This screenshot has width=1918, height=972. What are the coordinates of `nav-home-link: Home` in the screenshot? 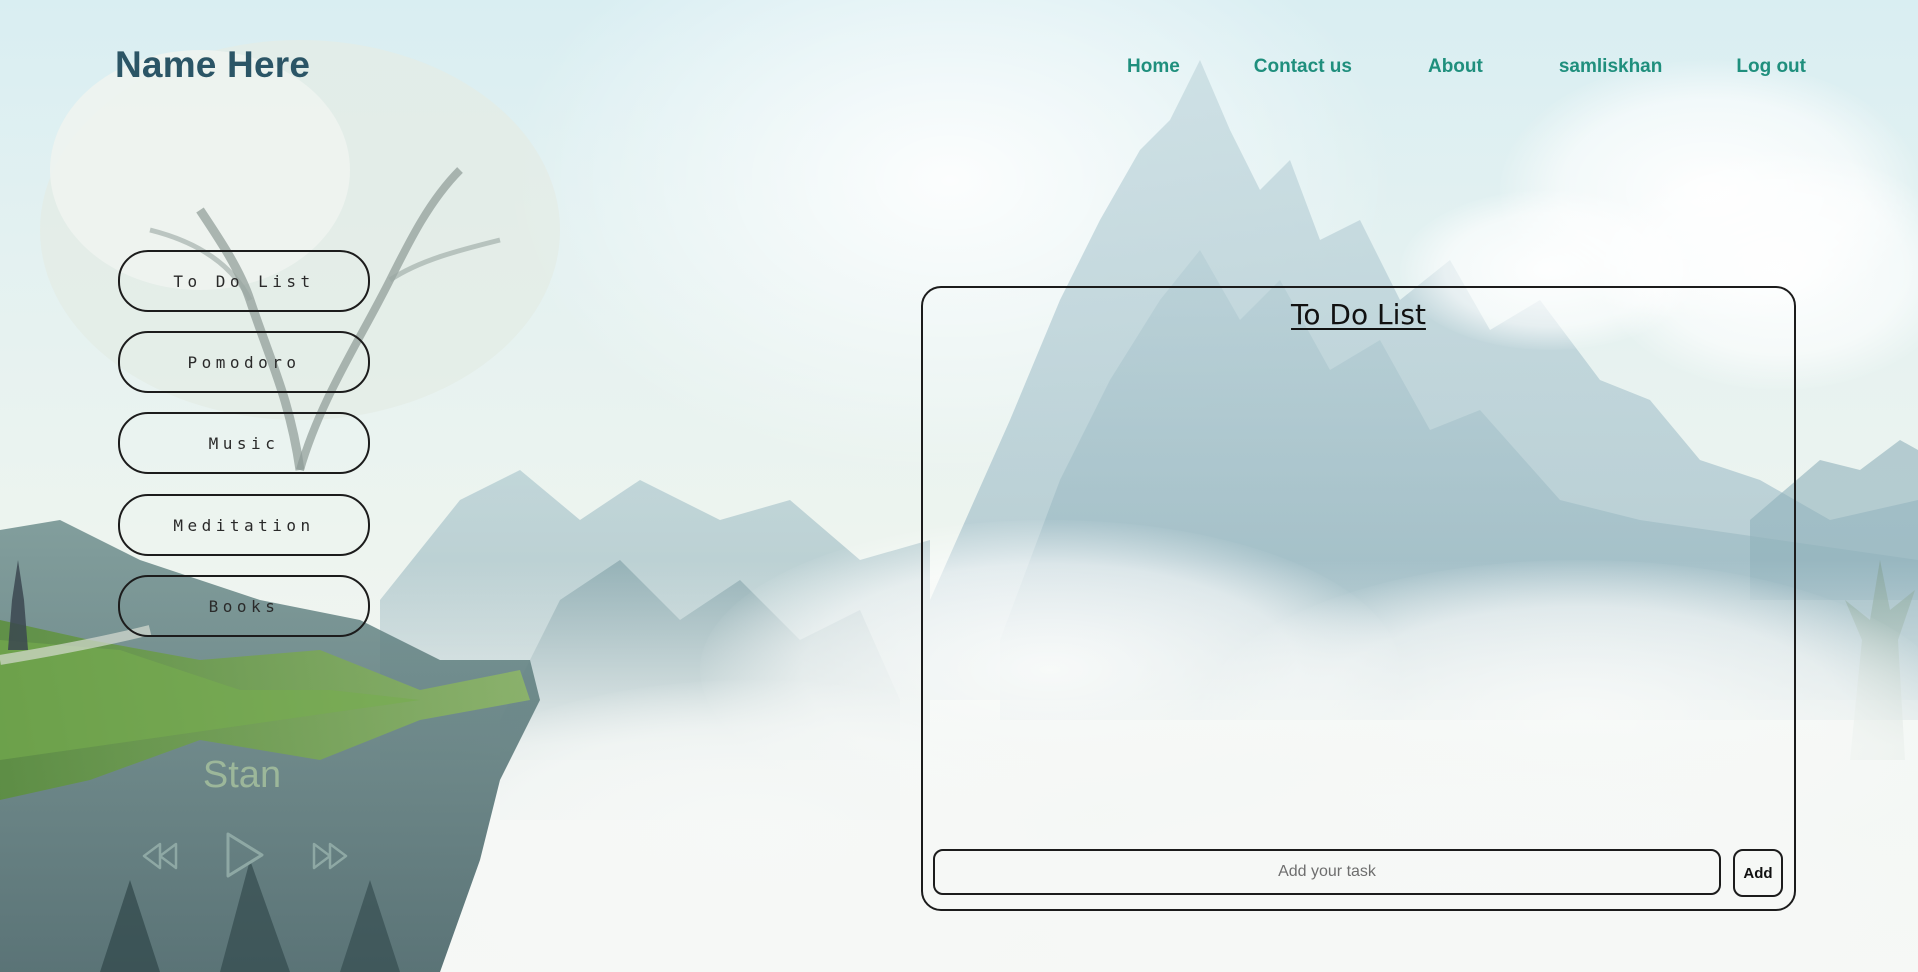 It's located at (1153, 67).